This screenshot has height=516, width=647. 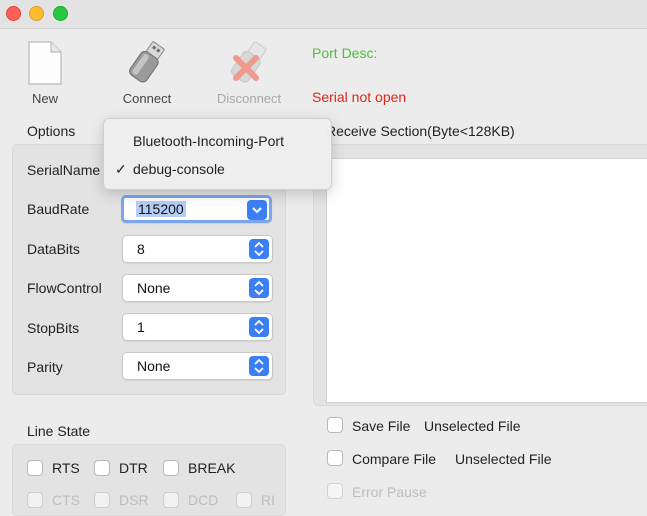 I want to click on document-icon, so click(x=45, y=63).